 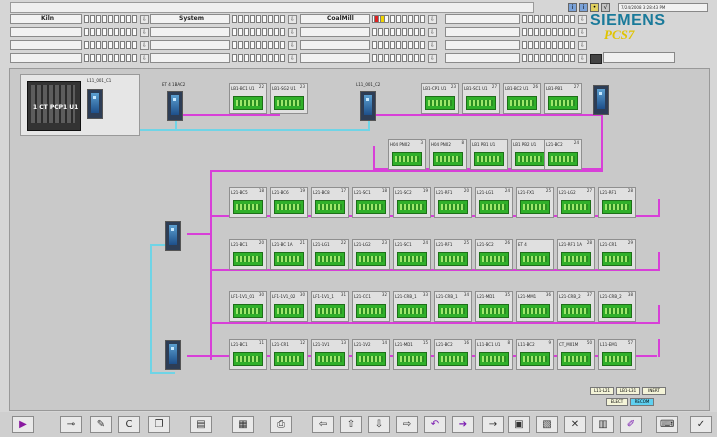 What do you see at coordinates (453, 254) in the screenshot?
I see `io-module: 25 L21-RF1` at bounding box center [453, 254].